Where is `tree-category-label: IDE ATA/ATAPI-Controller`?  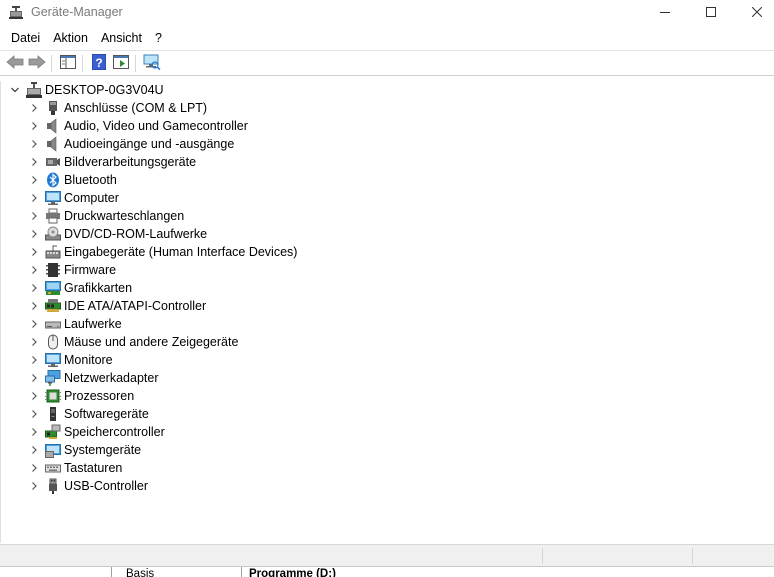
tree-category-label: IDE ATA/ATAPI-Controller is located at coordinates (135, 306).